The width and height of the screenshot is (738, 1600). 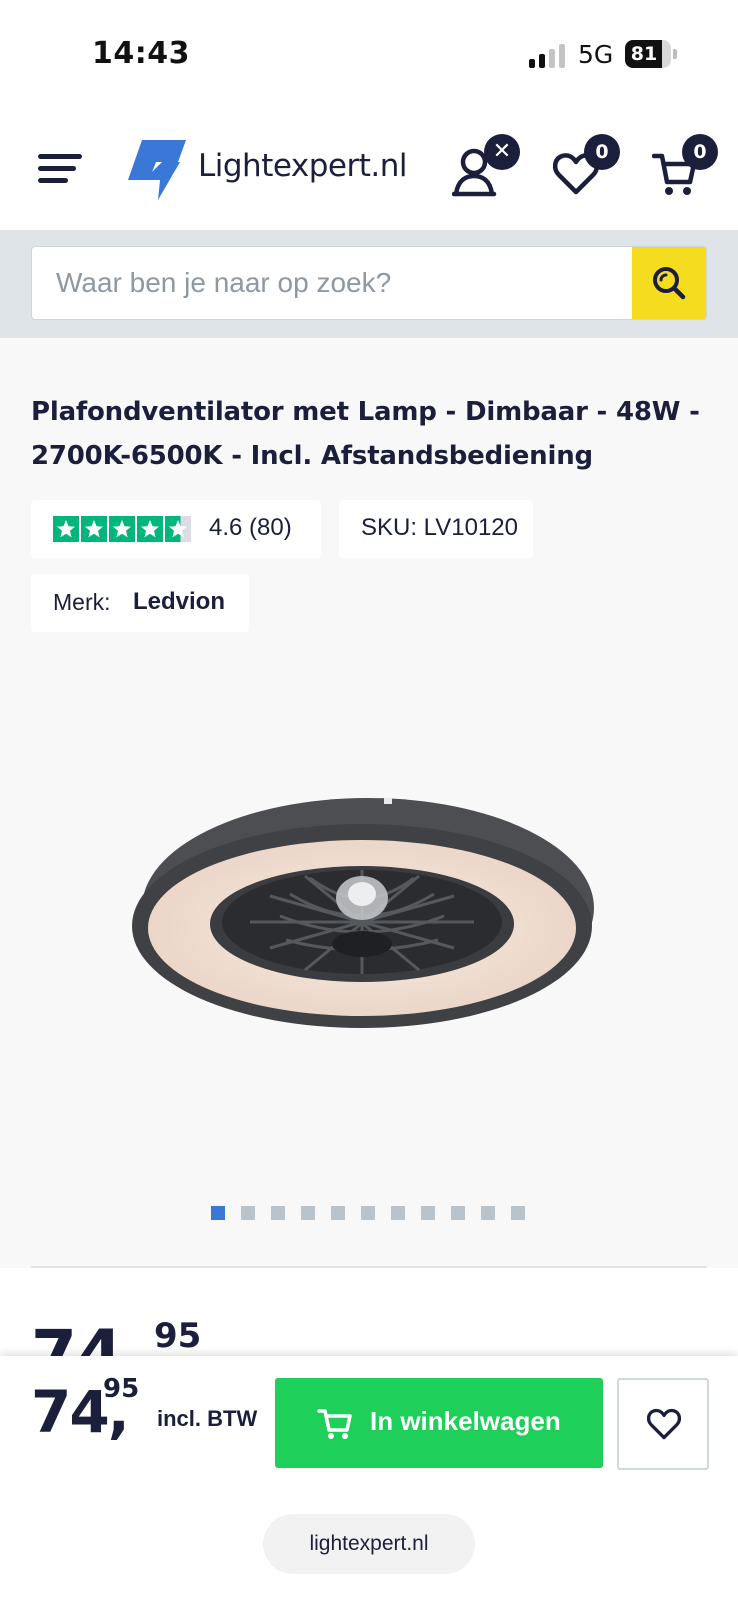 I want to click on brand-pill: Merk: Ledvion, so click(x=140, y=603).